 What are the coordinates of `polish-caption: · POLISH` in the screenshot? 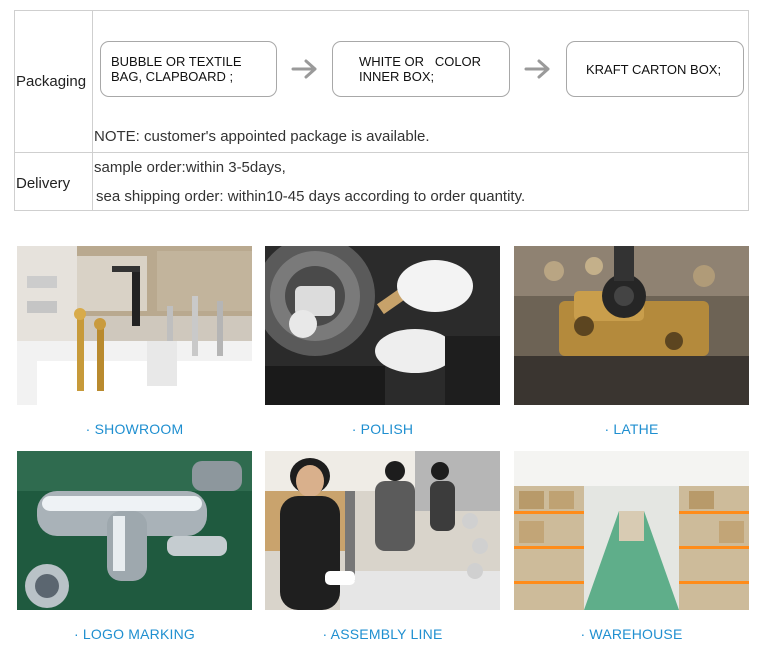 It's located at (382, 429).